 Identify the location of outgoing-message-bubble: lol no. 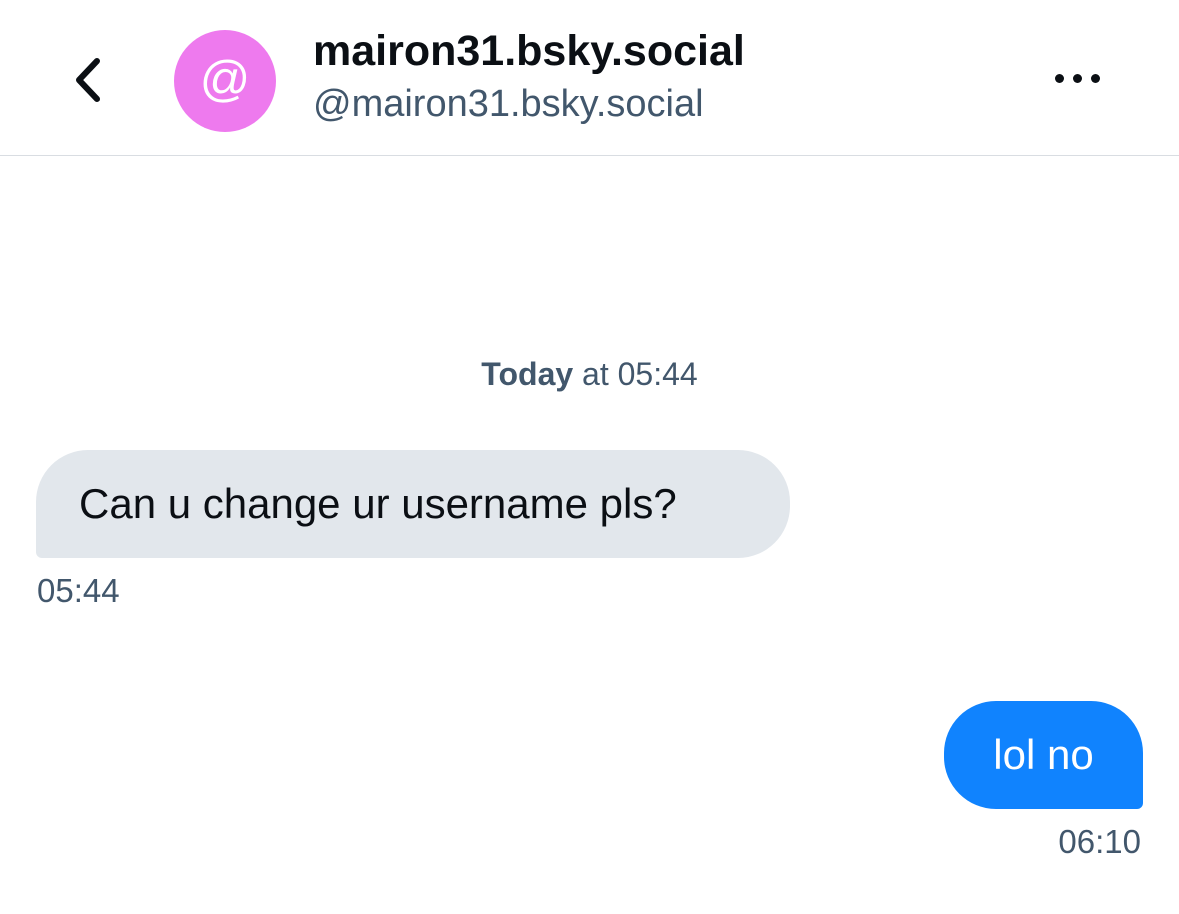
(1043, 755).